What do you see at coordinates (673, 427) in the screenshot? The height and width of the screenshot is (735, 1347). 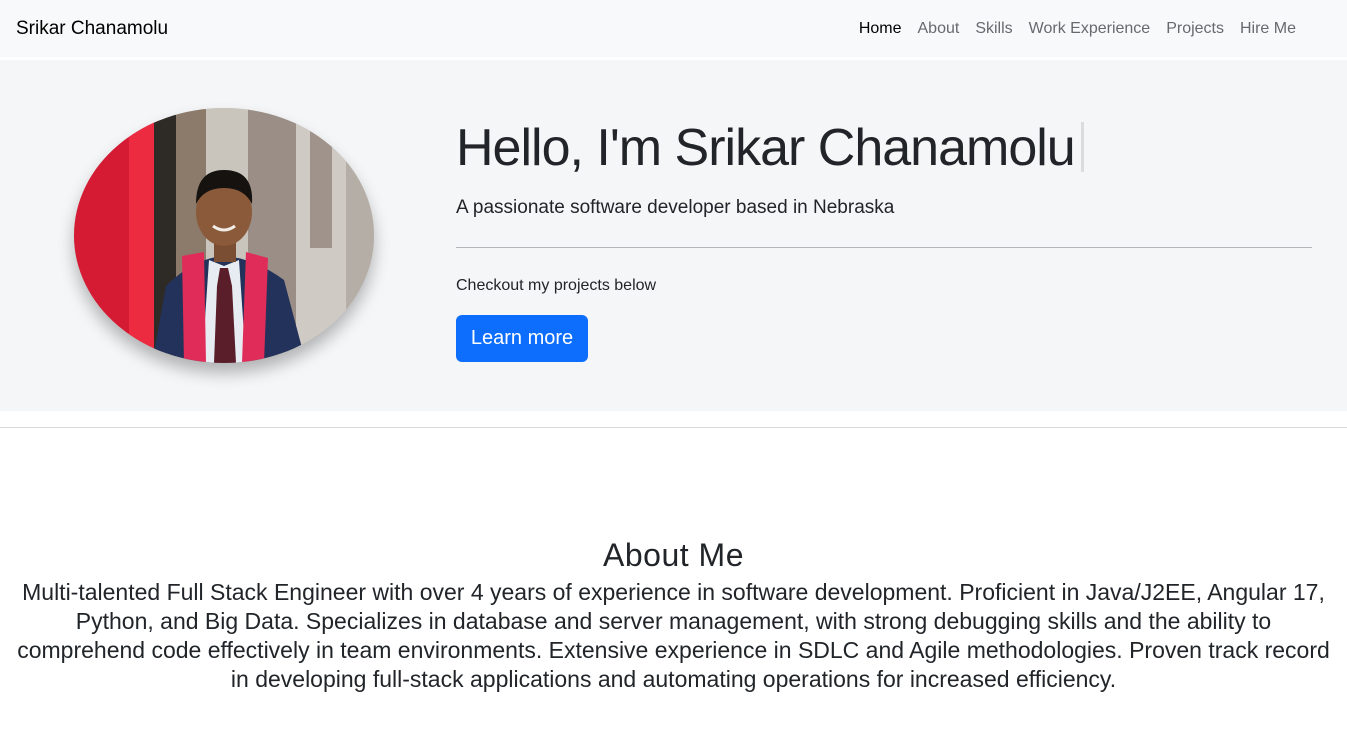 I see `section-divider` at bounding box center [673, 427].